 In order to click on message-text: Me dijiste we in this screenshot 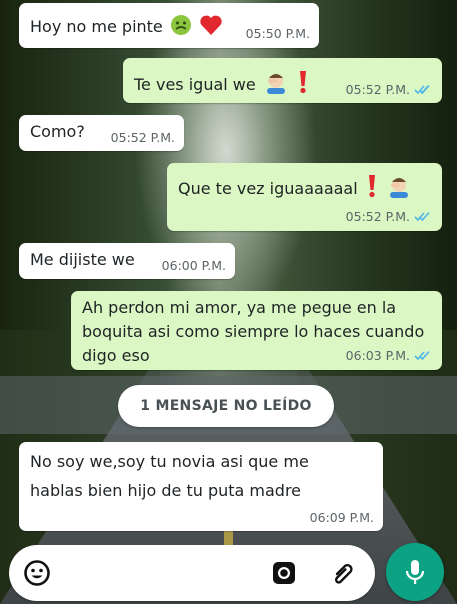, I will do `click(82, 259)`.